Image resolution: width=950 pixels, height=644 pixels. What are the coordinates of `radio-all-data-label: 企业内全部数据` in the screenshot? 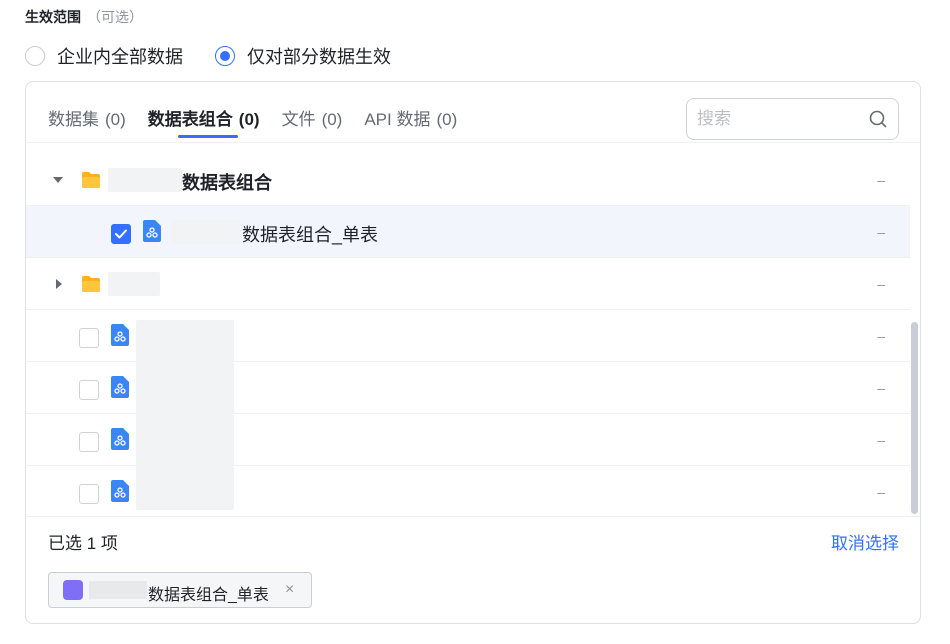 It's located at (120, 57).